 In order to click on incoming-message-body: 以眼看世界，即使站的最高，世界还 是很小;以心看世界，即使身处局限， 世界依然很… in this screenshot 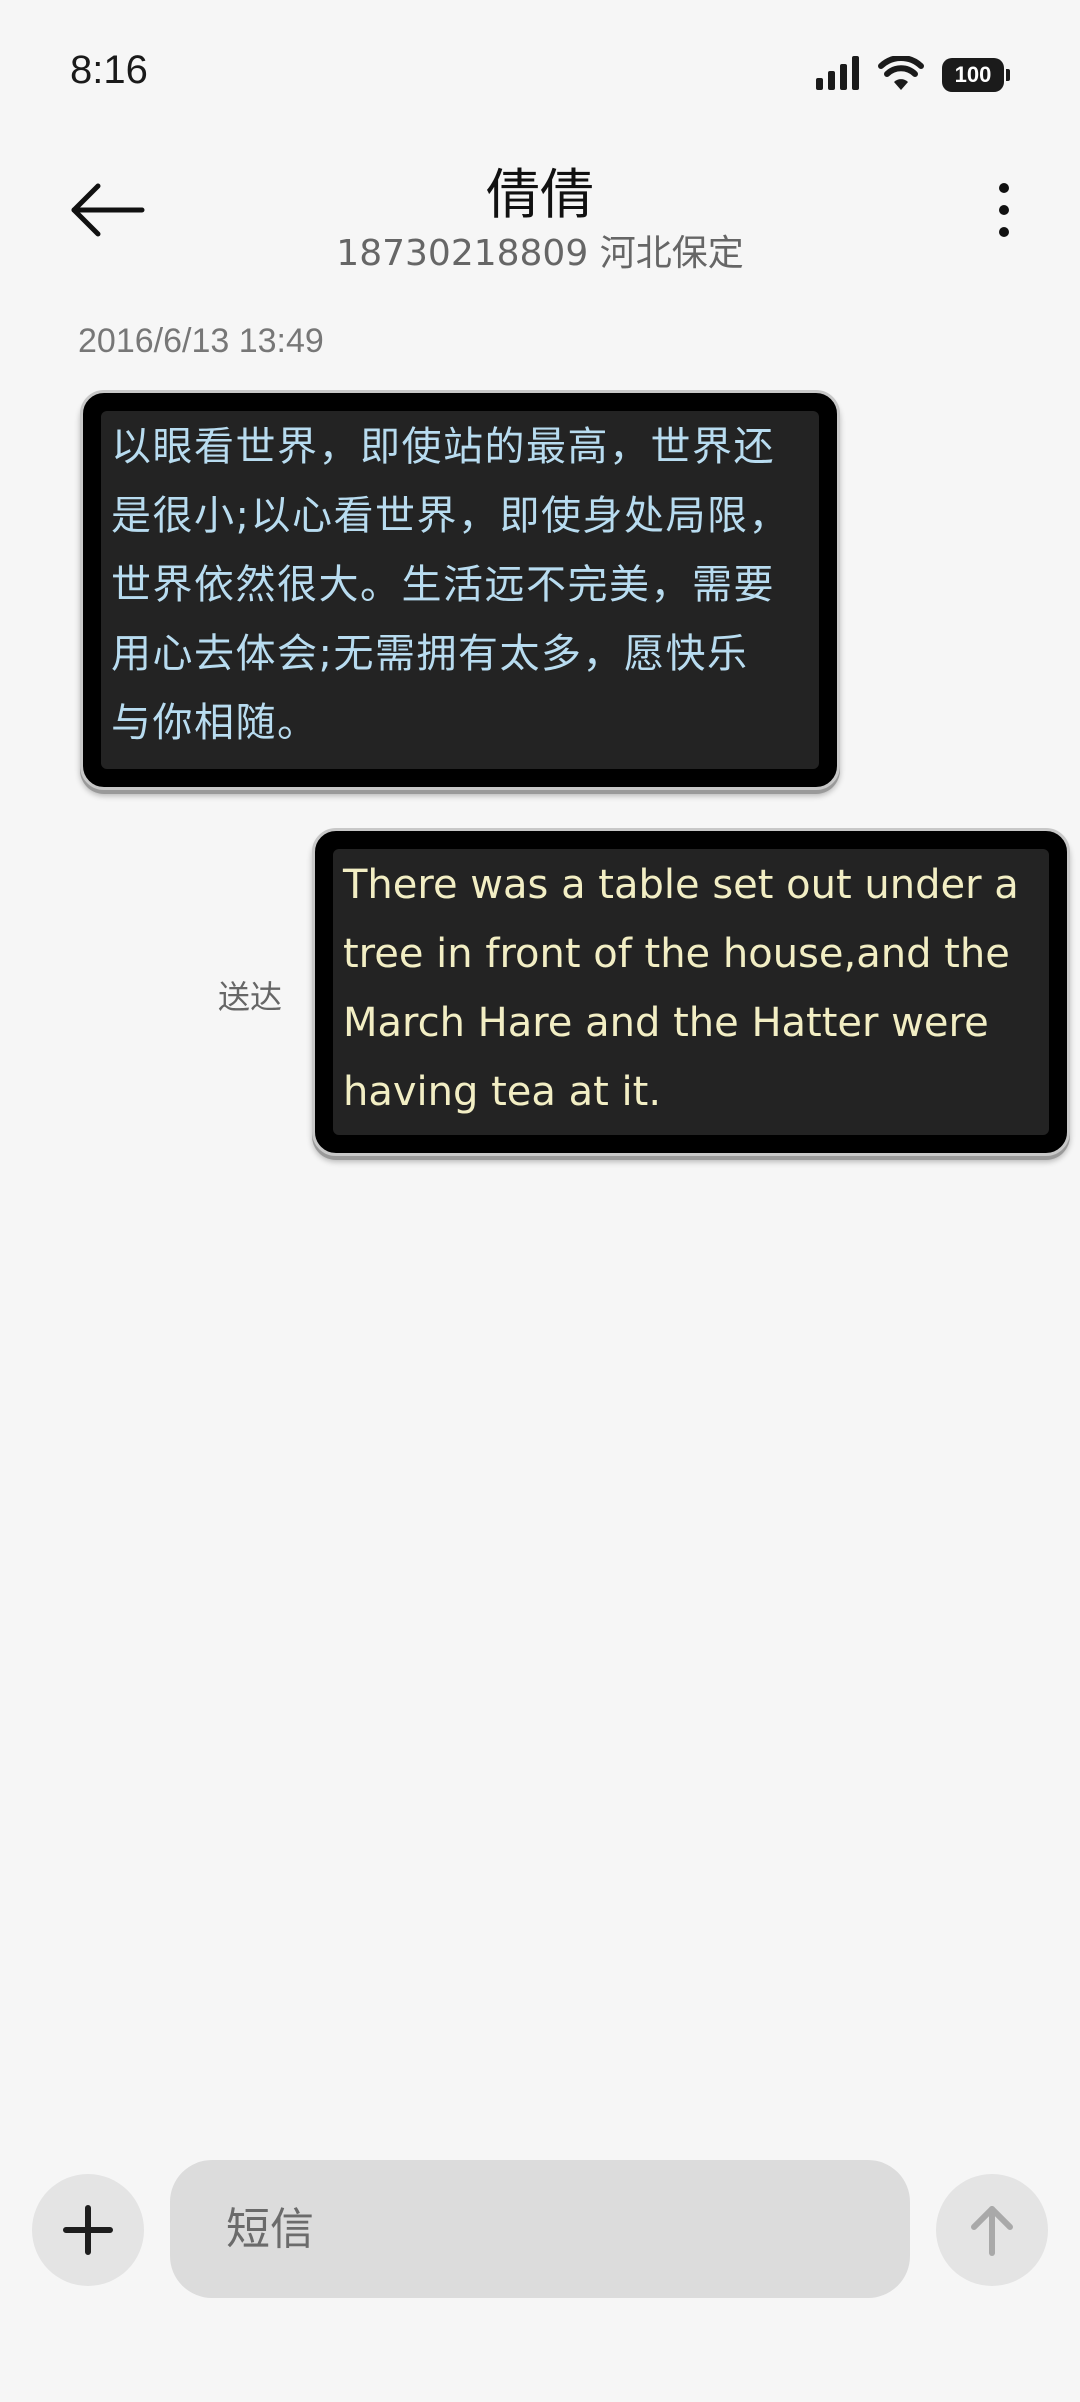, I will do `click(460, 590)`.